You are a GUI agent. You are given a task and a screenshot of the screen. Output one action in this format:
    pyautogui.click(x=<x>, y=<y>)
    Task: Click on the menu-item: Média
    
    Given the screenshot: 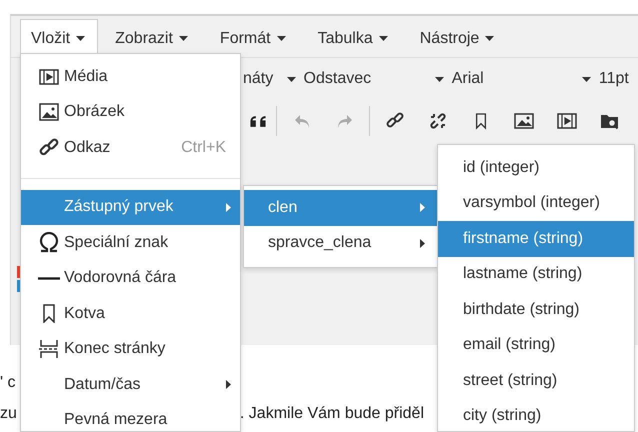 What is the action you would take?
    pyautogui.click(x=130, y=76)
    